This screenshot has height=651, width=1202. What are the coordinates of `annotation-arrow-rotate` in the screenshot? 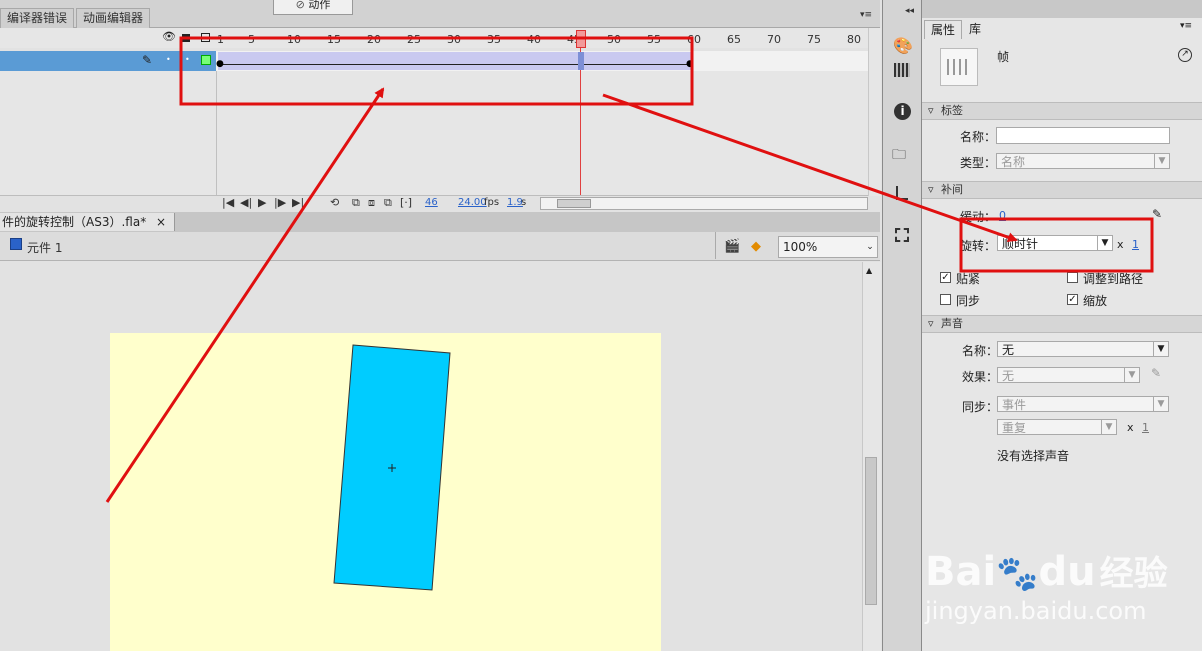 It's located at (810, 168).